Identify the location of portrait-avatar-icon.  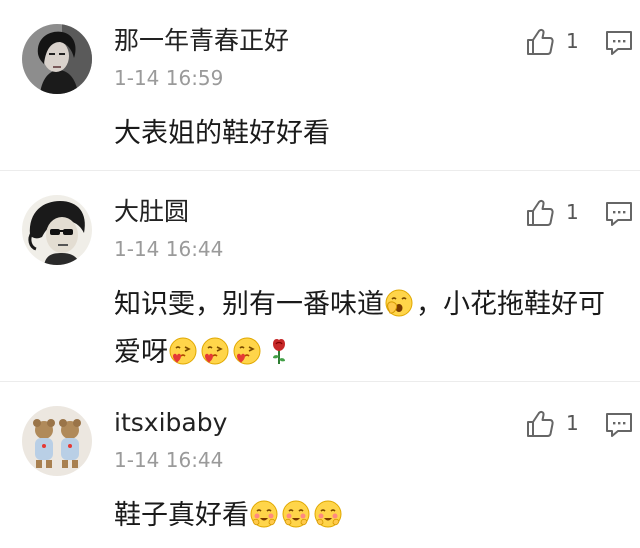
(57, 59).